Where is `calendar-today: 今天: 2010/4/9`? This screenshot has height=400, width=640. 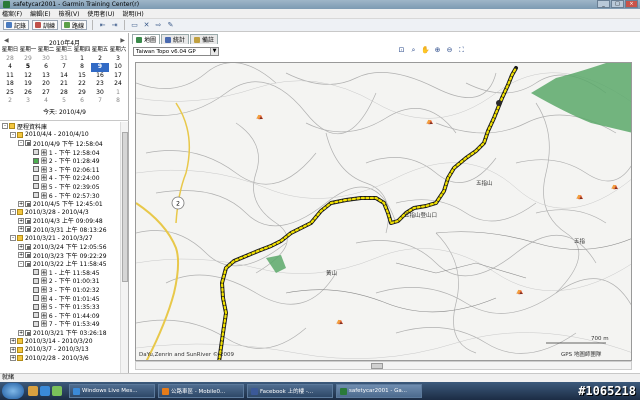 calendar-today: 今天: 2010/4/9 is located at coordinates (64, 111).